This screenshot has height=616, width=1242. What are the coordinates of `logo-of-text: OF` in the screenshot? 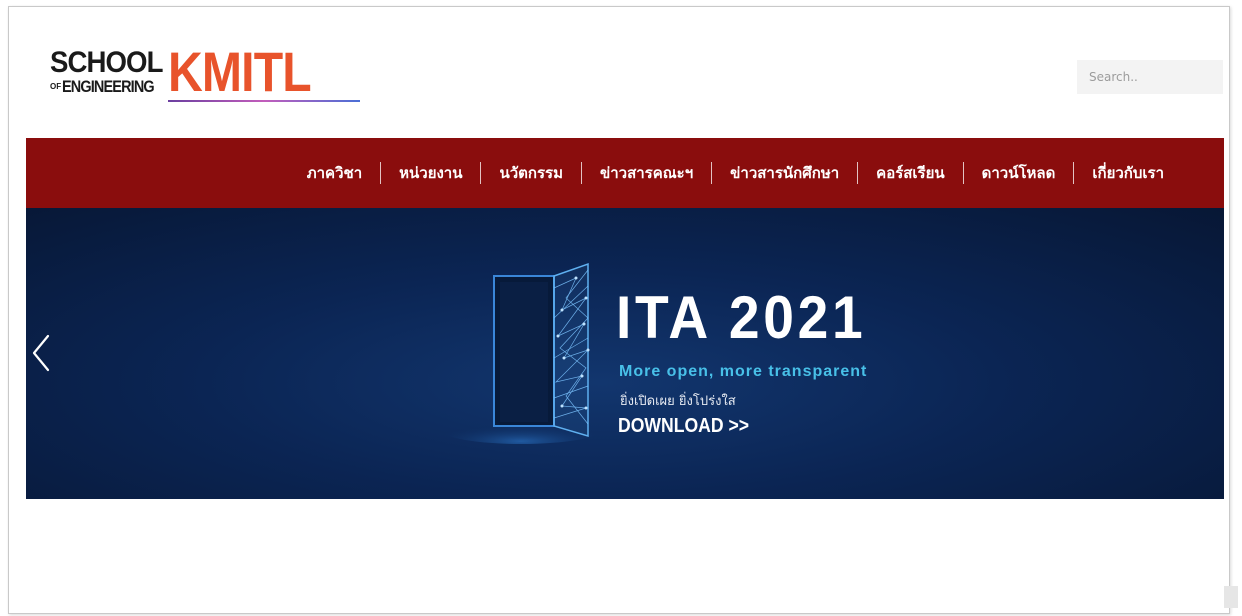 It's located at (56, 86).